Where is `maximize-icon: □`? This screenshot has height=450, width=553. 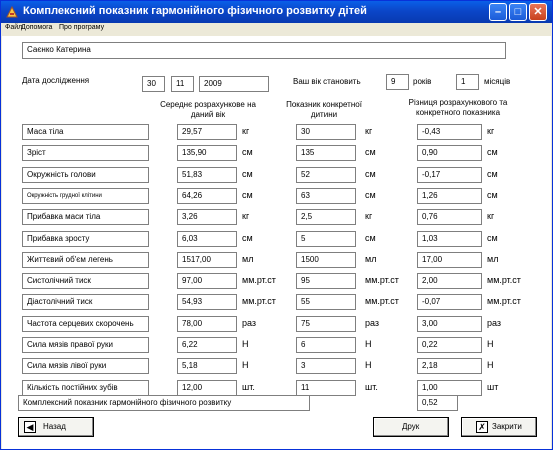 maximize-icon: □ is located at coordinates (518, 12).